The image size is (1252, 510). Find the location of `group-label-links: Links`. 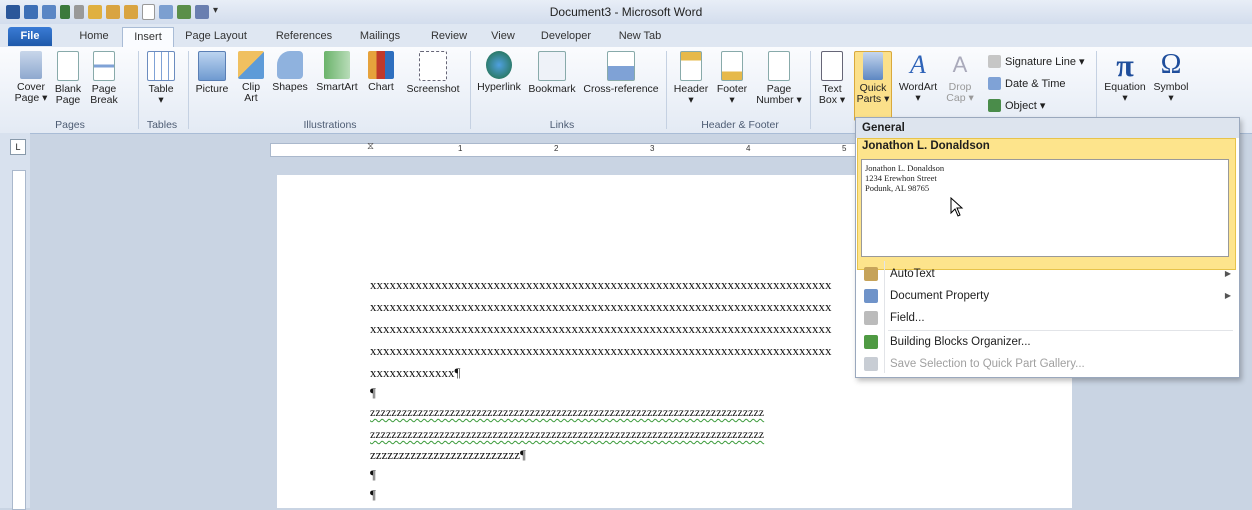

group-label-links: Links is located at coordinates (562, 125).